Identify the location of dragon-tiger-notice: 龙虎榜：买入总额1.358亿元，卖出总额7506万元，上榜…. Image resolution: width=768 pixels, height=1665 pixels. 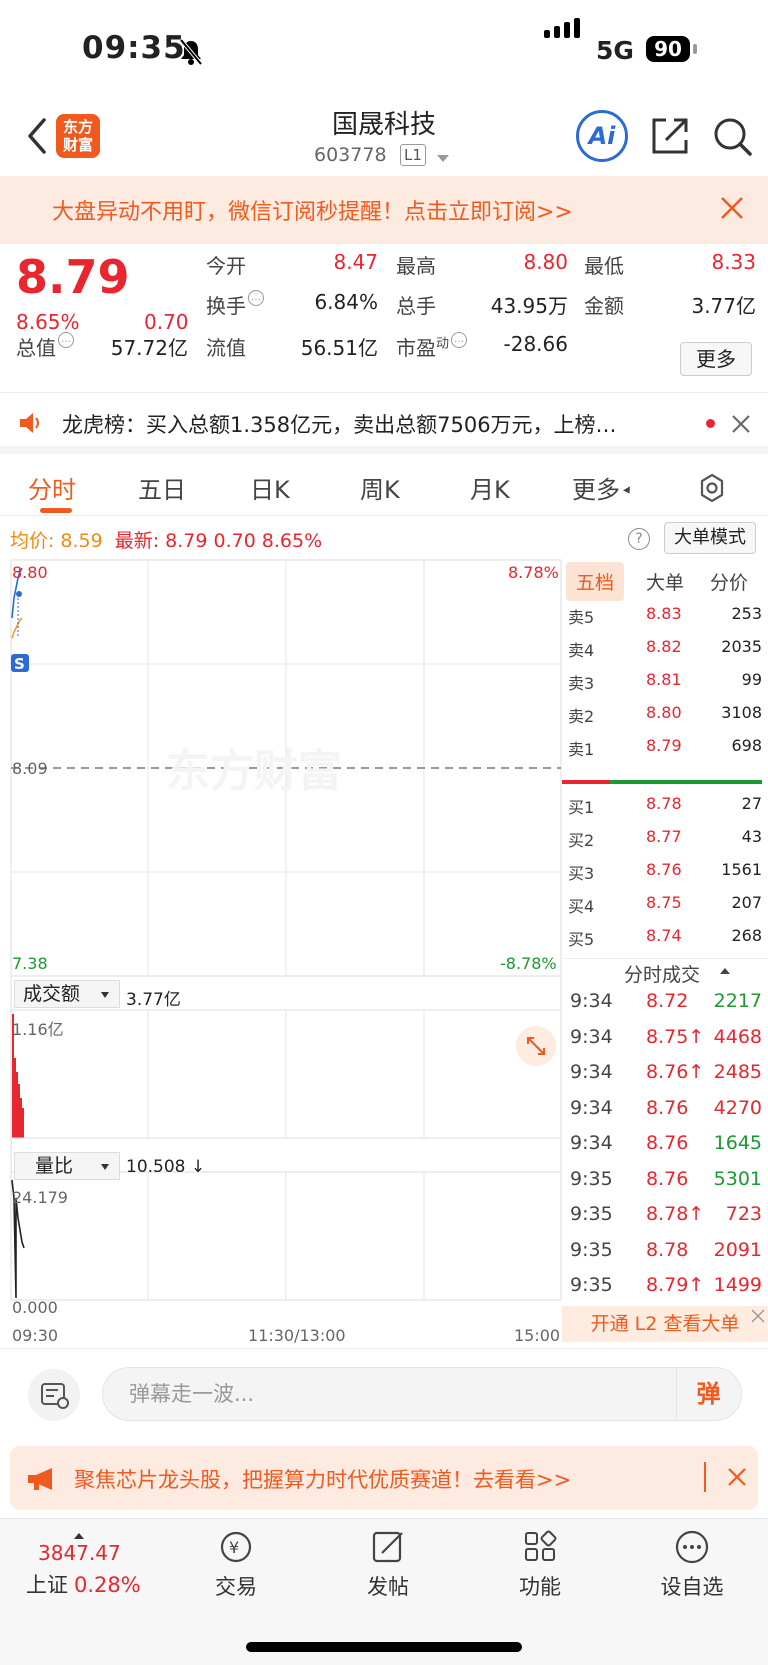
(384, 423).